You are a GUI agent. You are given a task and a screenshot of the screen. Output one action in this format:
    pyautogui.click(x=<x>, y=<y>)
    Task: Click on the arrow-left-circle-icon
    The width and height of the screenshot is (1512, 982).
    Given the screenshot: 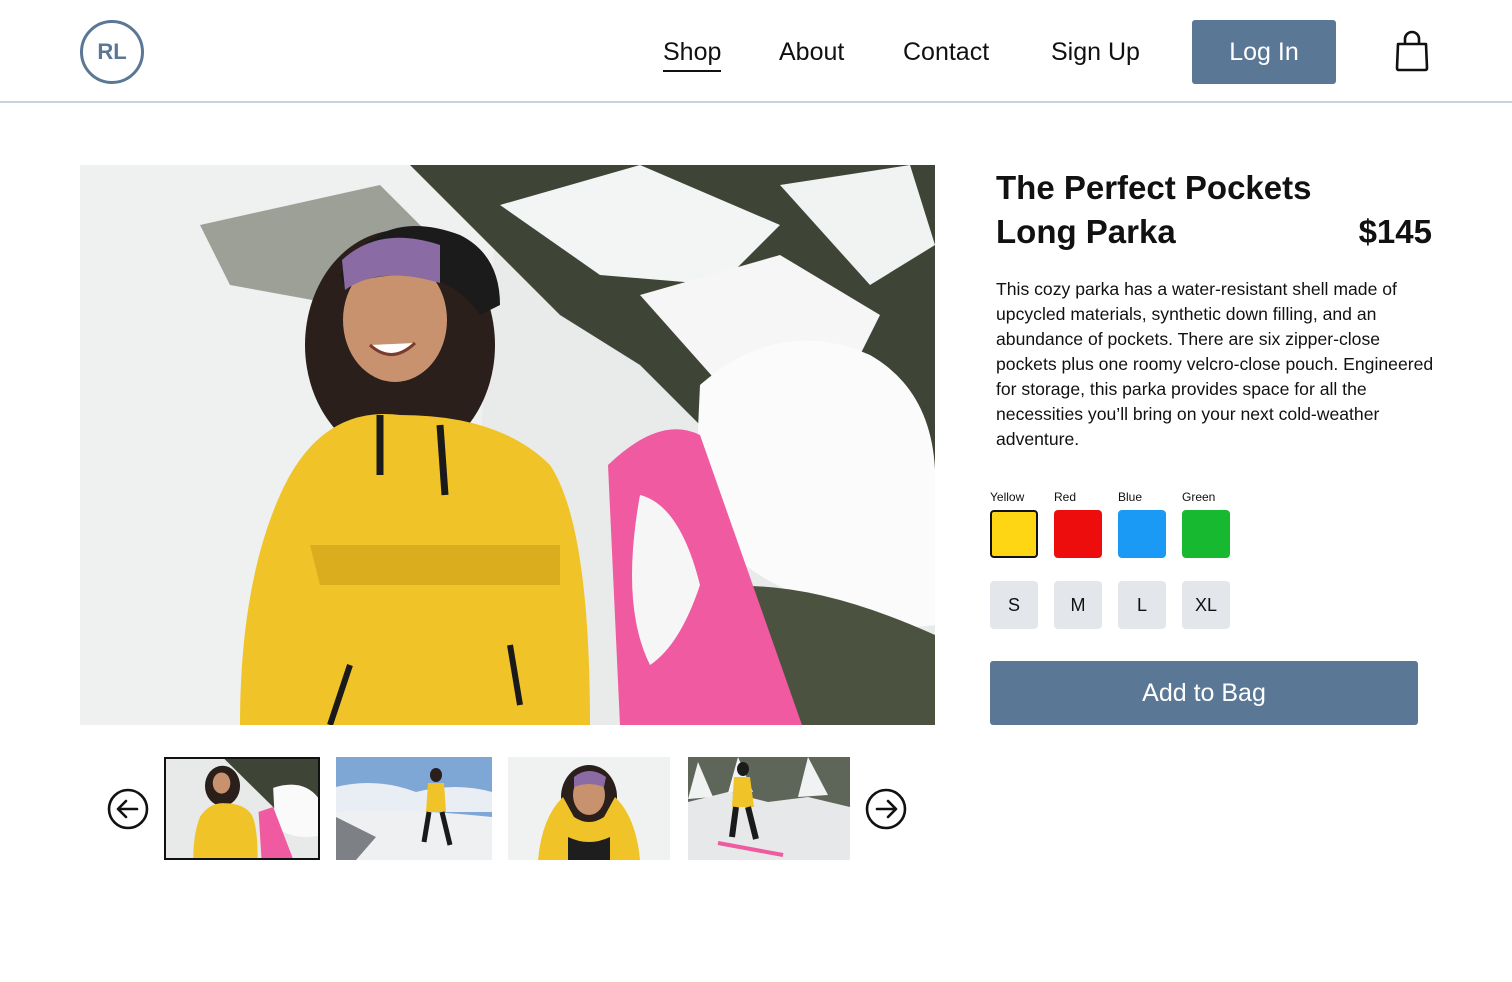 What is the action you would take?
    pyautogui.click(x=128, y=809)
    